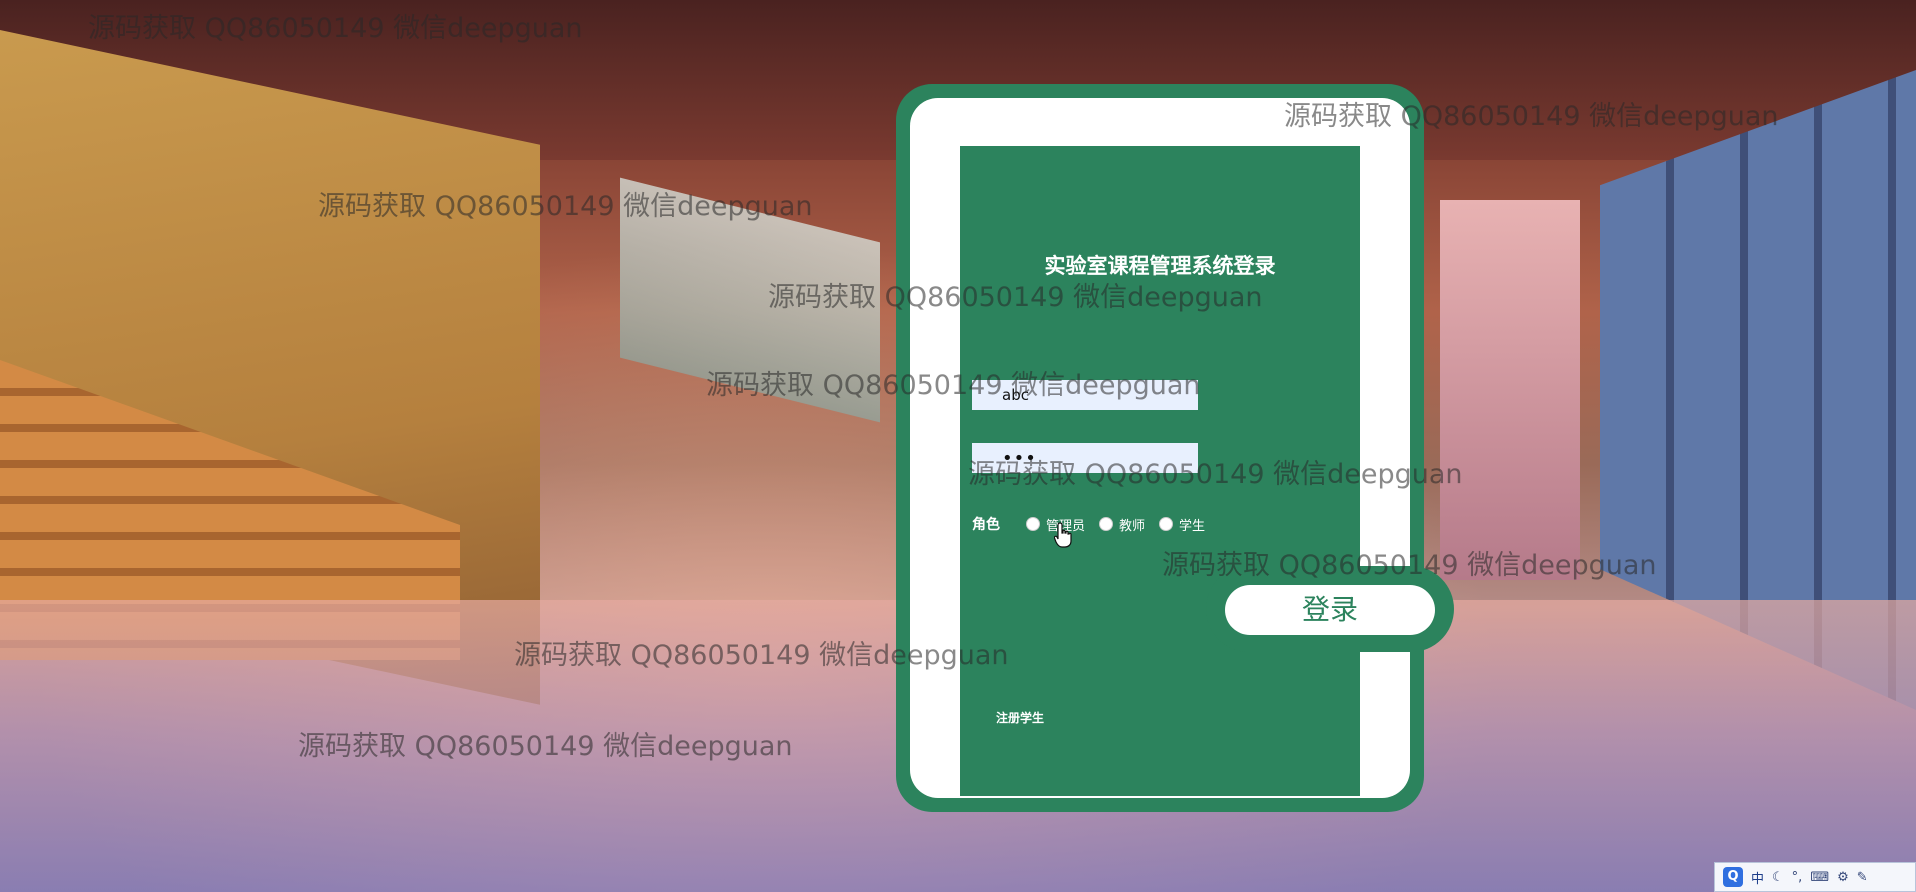  Describe the element at coordinates (1862, 877) in the screenshot. I see `wrench-icon: ✎` at that location.